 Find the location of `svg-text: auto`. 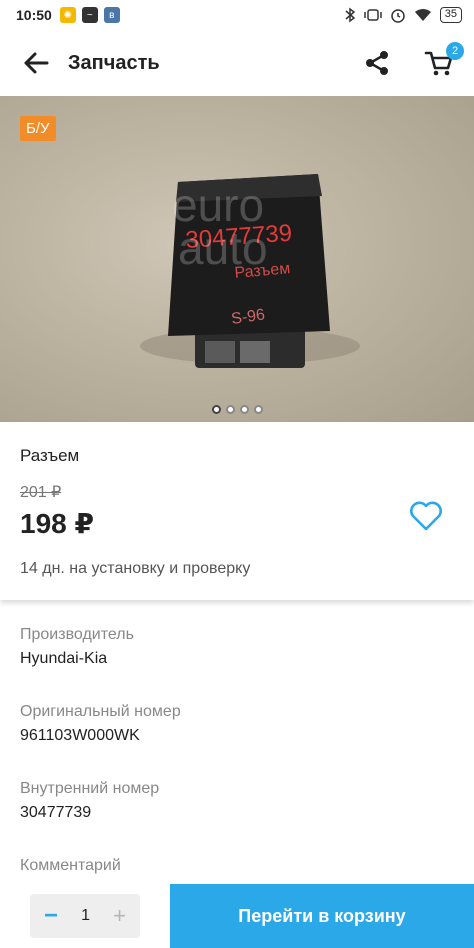

svg-text: auto is located at coordinates (223, 248).